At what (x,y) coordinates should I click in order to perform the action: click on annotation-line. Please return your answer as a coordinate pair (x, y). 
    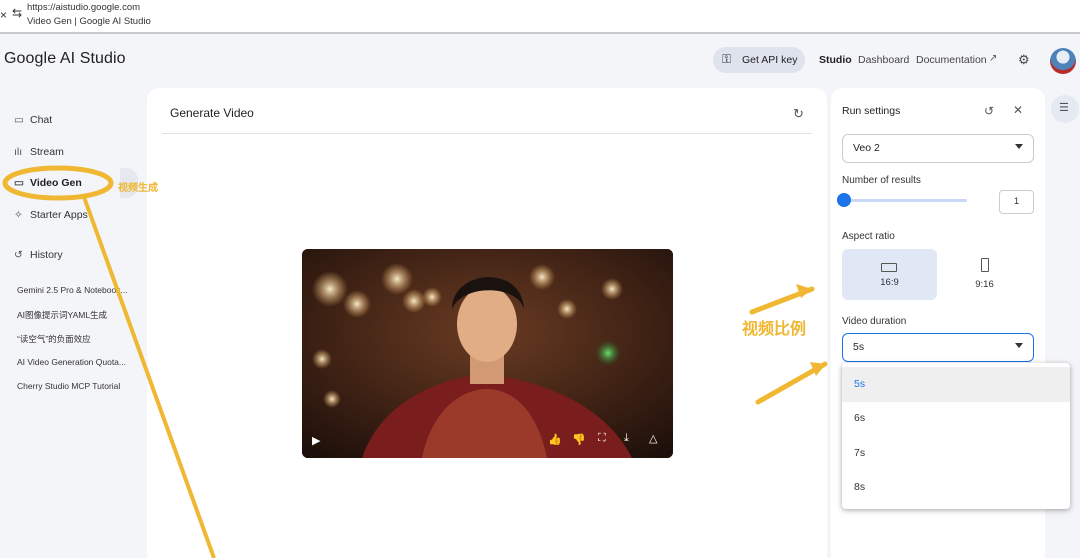
    Looking at the image, I should click on (149, 377).